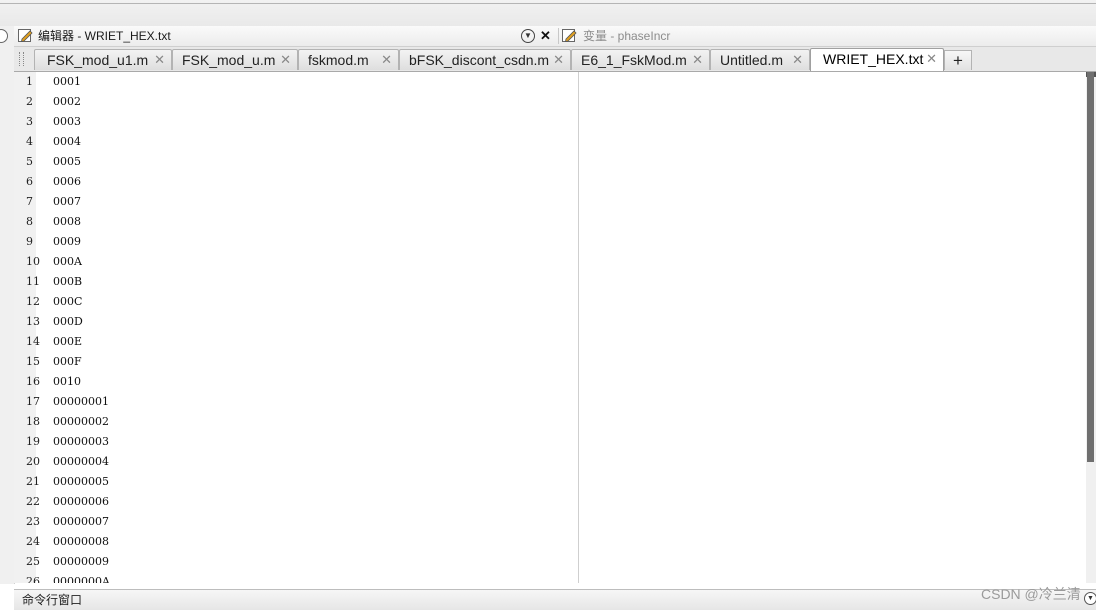 Image resolution: width=1096 pixels, height=610 pixels. Describe the element at coordinates (294, 282) in the screenshot. I see `code-line: 11 000B` at that location.